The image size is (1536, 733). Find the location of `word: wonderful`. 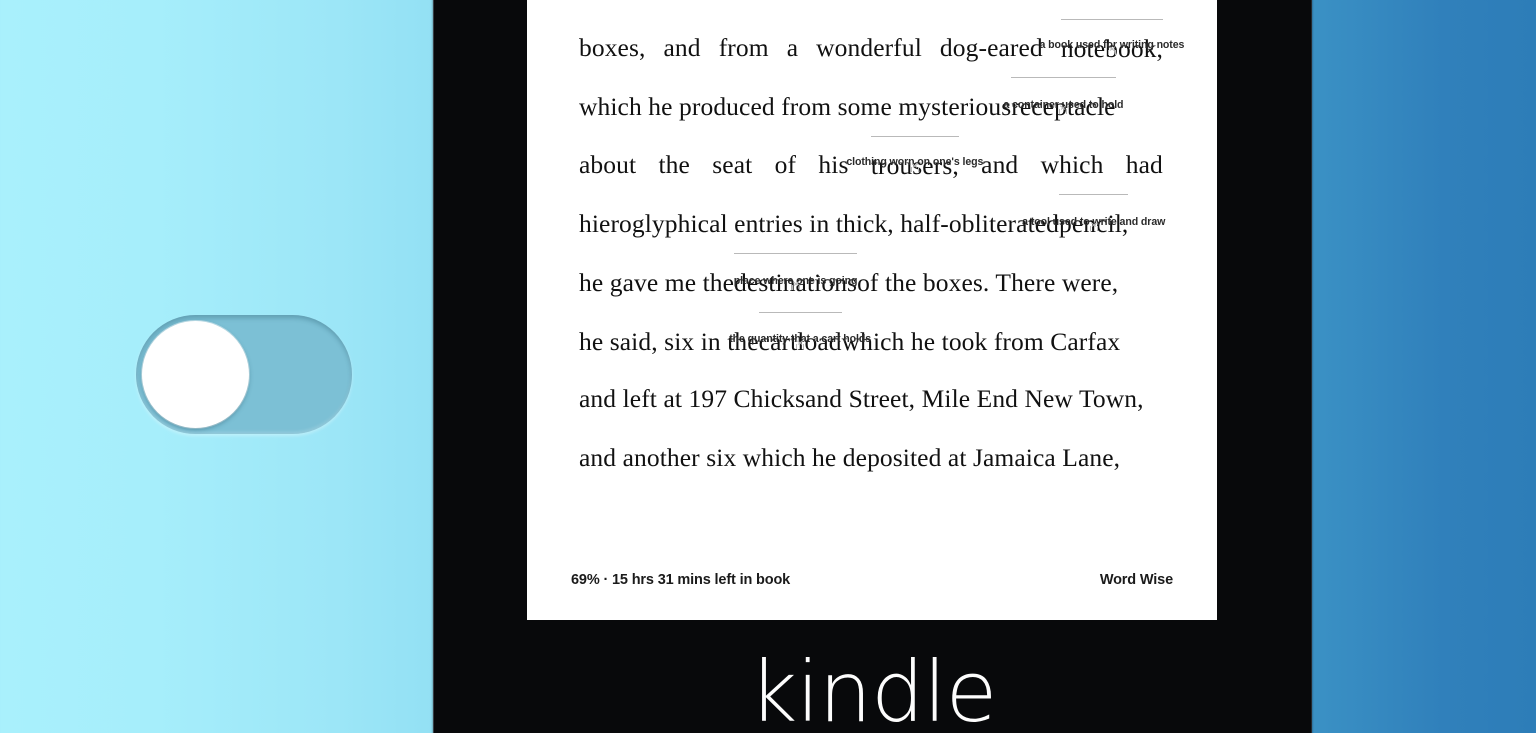

word: wonderful is located at coordinates (869, 47).